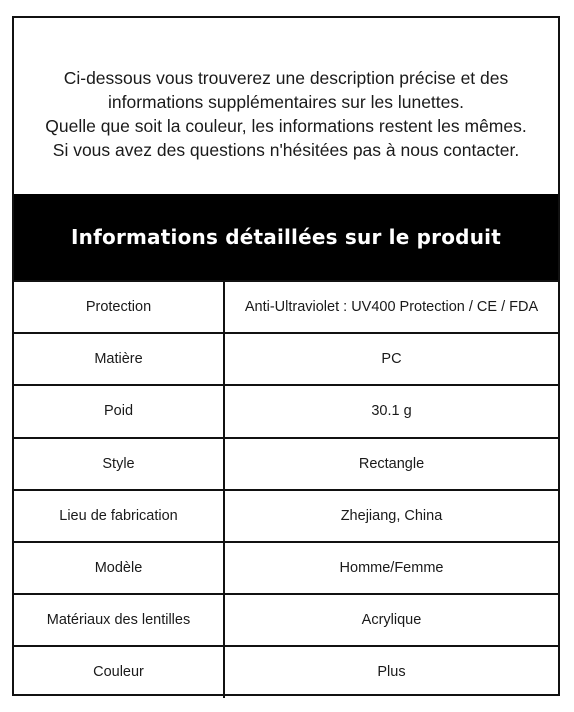 The width and height of the screenshot is (574, 712). What do you see at coordinates (390, 359) in the screenshot?
I see `spec-value: PC` at bounding box center [390, 359].